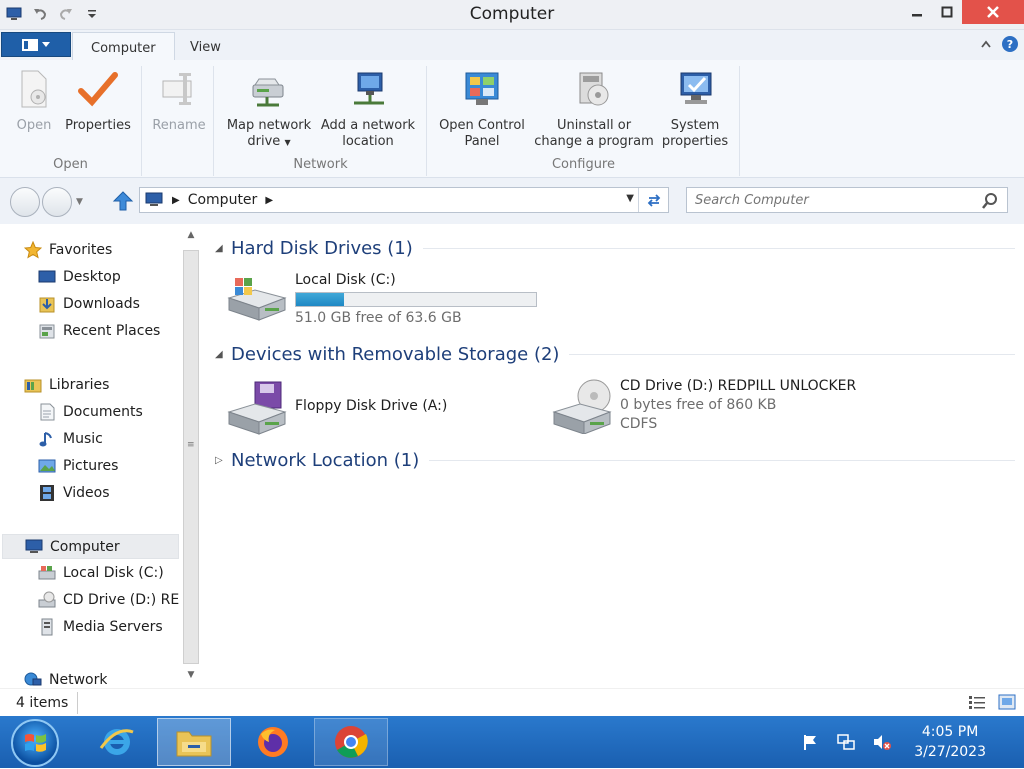  Describe the element at coordinates (98, 101) in the screenshot. I see `properties-button: Properties` at that location.